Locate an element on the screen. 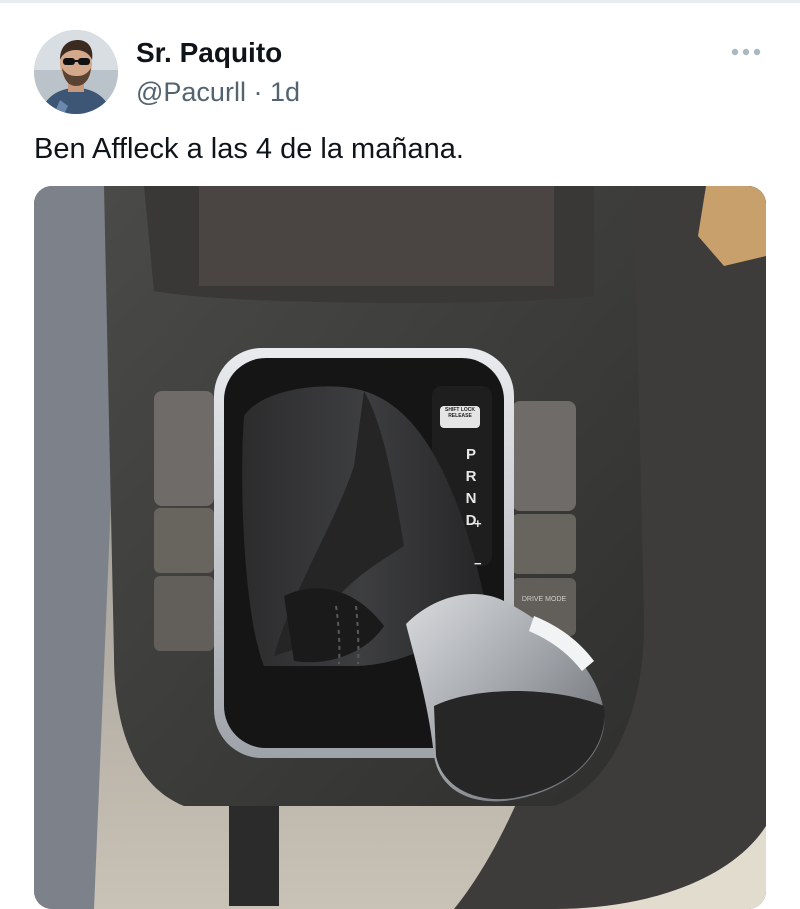 This screenshot has width=800, height=909. tweet-timestamp: 1d is located at coordinates (285, 92).